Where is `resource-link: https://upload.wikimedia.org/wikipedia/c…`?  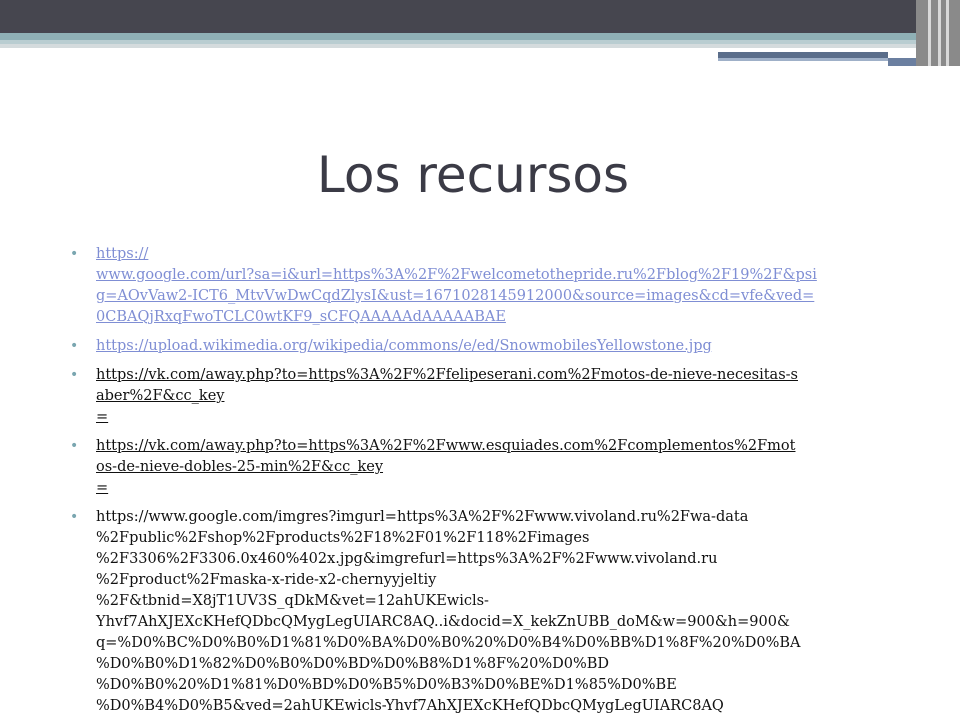 resource-link: https://upload.wikimedia.org/wikipedia/c… is located at coordinates (404, 346).